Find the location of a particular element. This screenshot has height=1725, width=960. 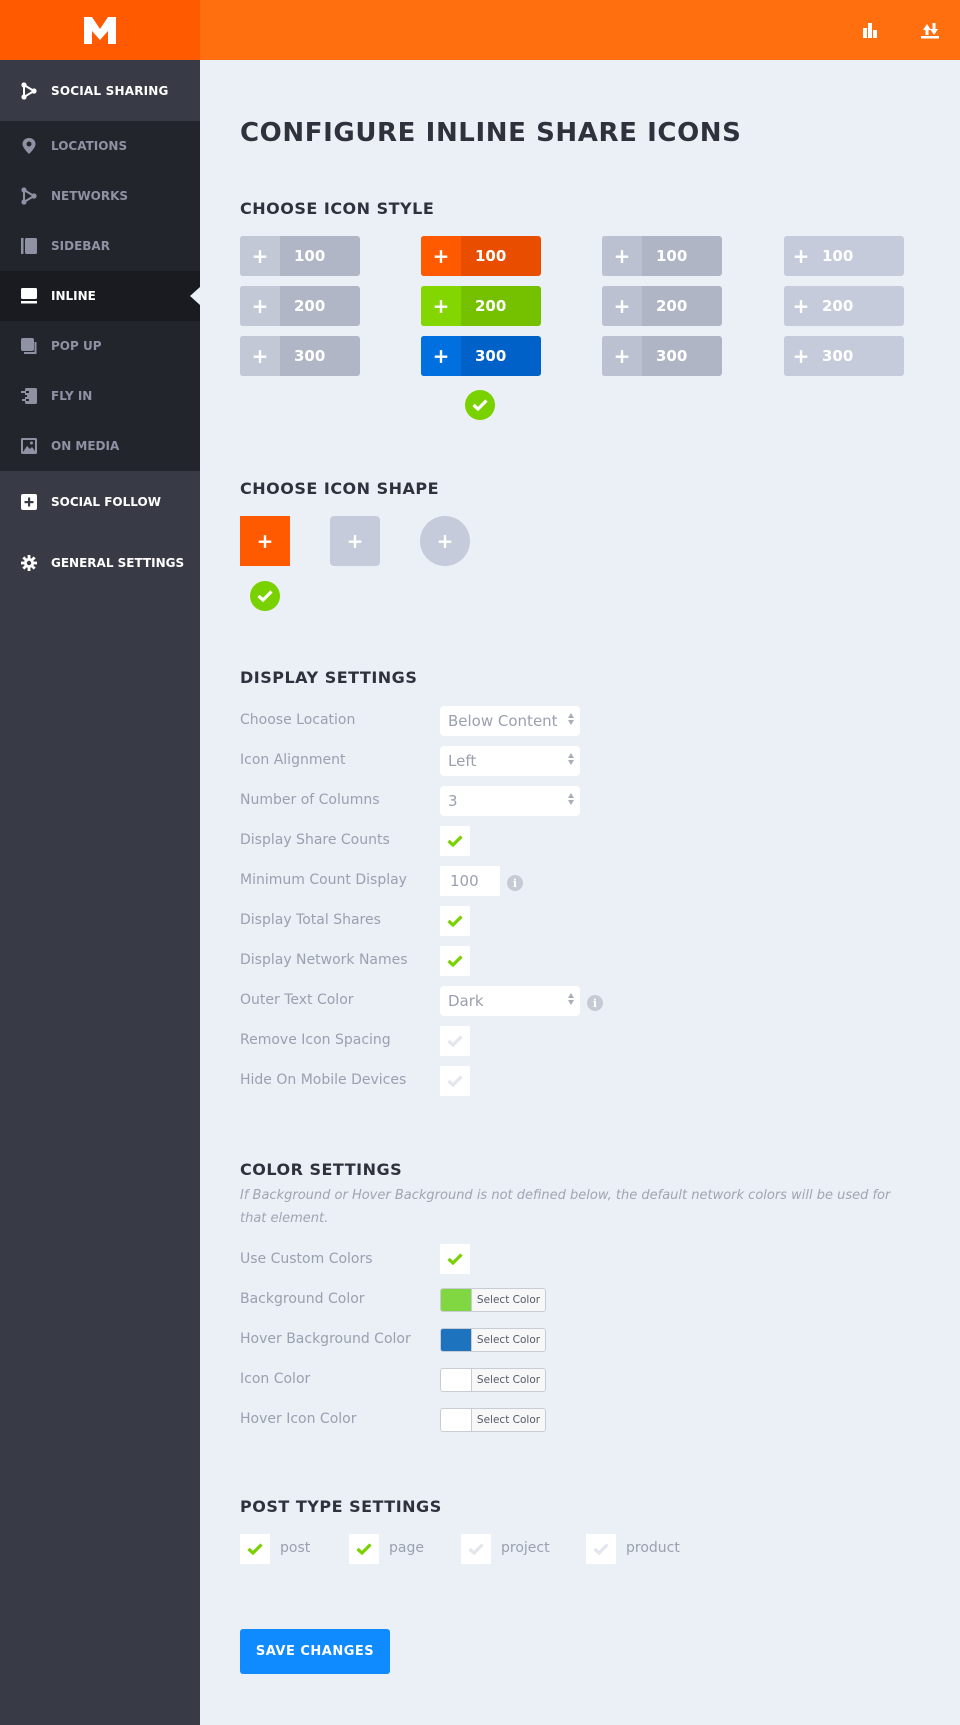

color-picker-label: Background Color is located at coordinates (302, 1299).